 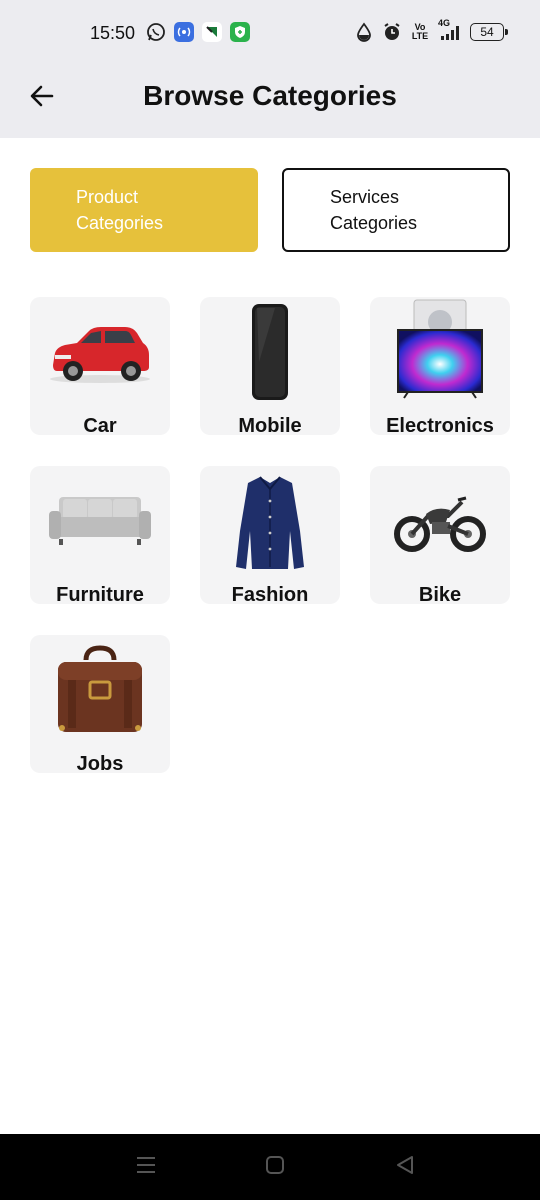 I want to click on menu-icon, so click(x=146, y=1167).